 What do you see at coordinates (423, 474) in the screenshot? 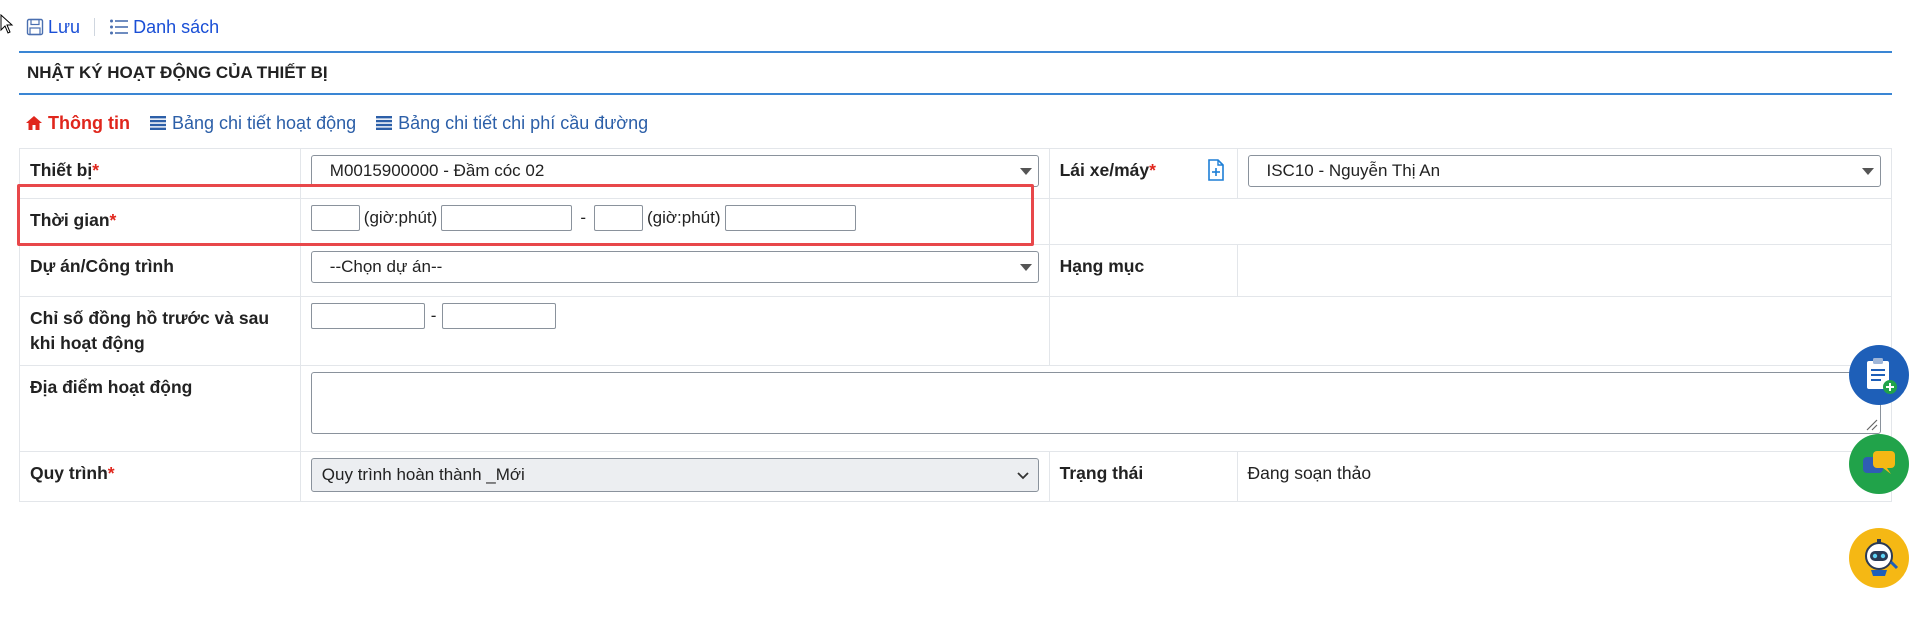
I see `workflow-select-value: Quy trình hoàn thành _Mới` at bounding box center [423, 474].